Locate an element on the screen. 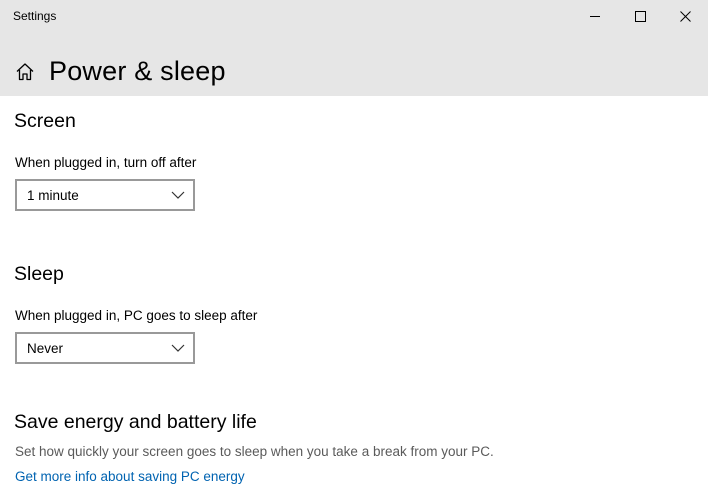 This screenshot has height=496, width=708. close-icon is located at coordinates (685, 16).